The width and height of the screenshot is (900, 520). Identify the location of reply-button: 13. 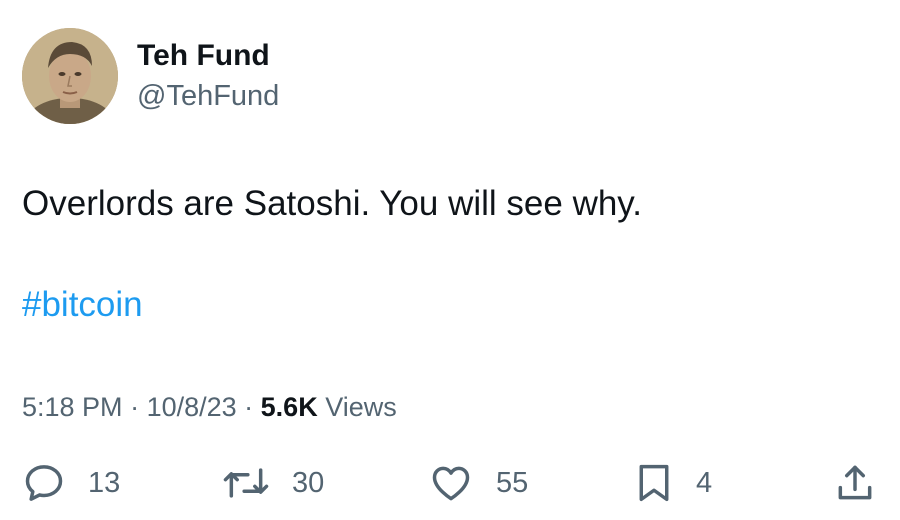
(71, 483).